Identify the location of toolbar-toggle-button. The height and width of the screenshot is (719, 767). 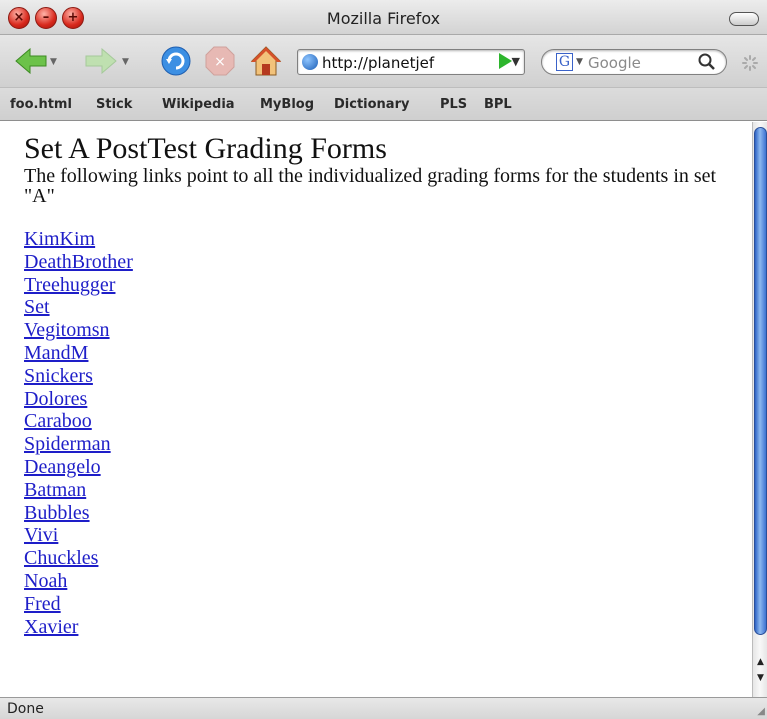
(744, 19).